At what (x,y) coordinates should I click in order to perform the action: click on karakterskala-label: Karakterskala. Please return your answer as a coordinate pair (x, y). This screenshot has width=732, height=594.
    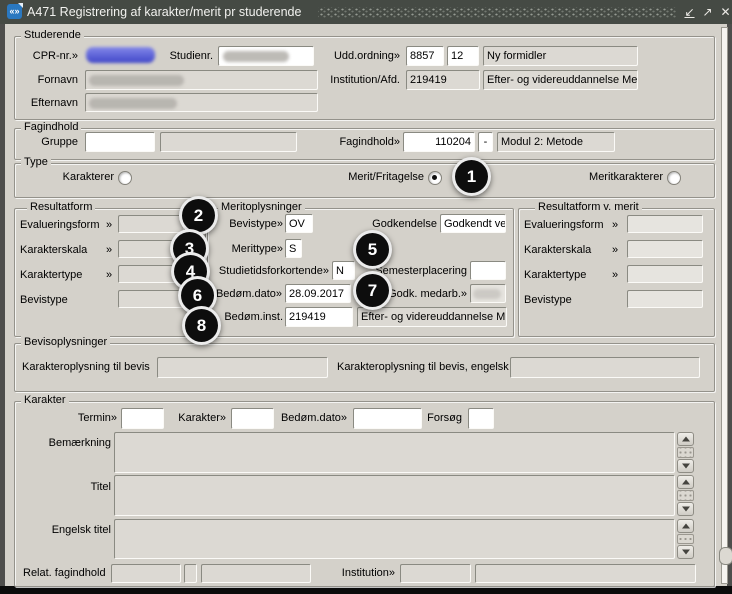
    Looking at the image, I should click on (54, 250).